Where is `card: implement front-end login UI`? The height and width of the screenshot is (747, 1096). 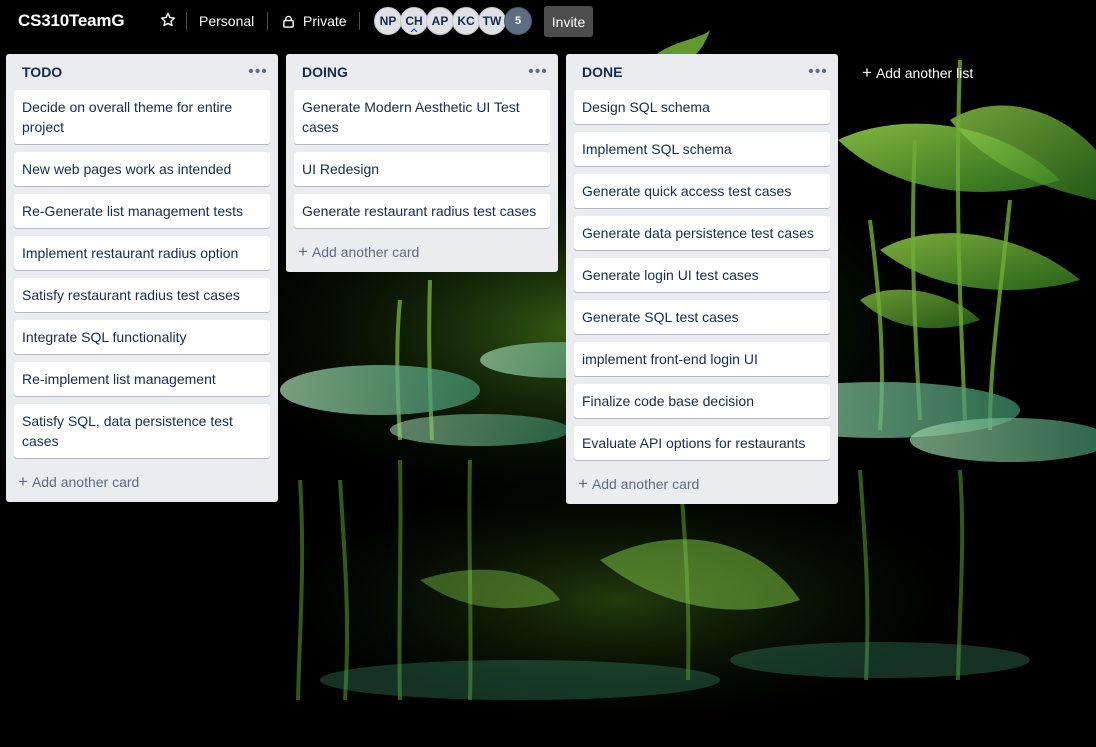
card: implement front-end login UI is located at coordinates (702, 359).